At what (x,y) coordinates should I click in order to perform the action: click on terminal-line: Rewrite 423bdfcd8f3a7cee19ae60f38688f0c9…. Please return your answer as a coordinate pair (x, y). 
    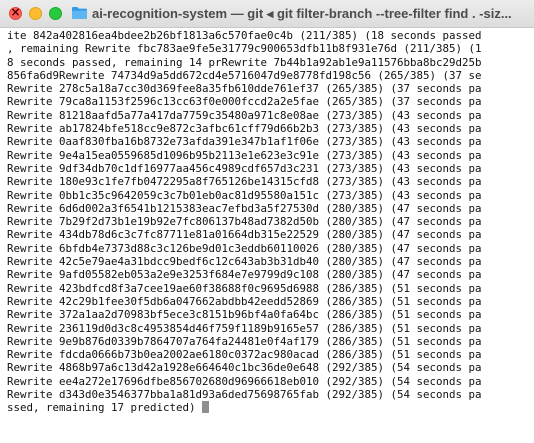
    Looking at the image, I should click on (244, 288).